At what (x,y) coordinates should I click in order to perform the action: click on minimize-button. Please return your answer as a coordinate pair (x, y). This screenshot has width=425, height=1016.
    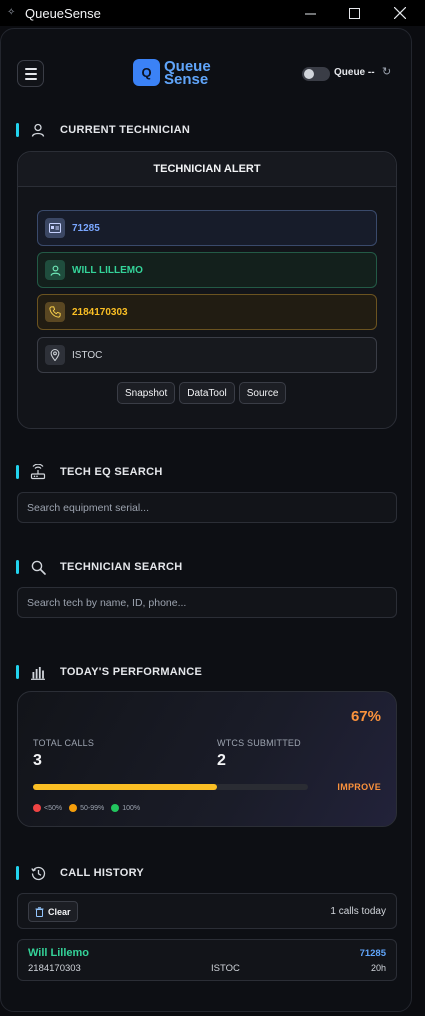
    Looking at the image, I should click on (310, 13).